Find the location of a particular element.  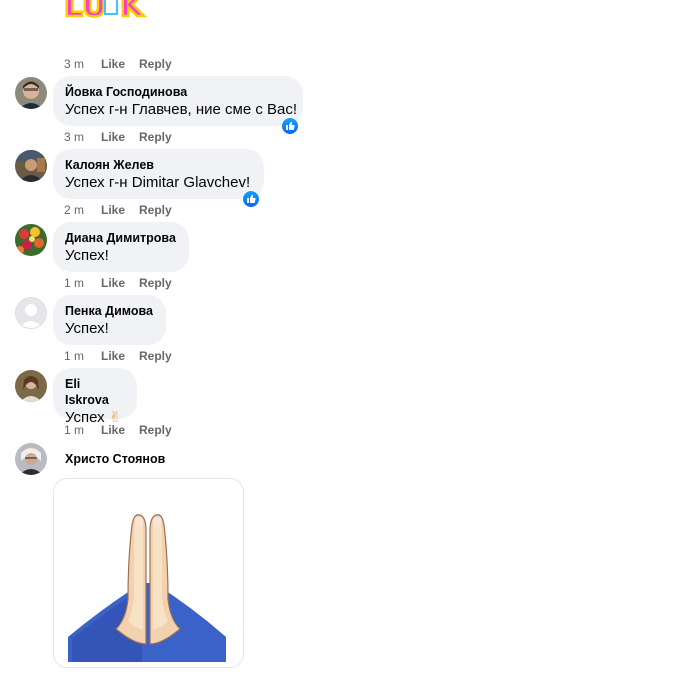

comment-bubble: Eli Iskrova Успех ✌ is located at coordinates (95, 397).